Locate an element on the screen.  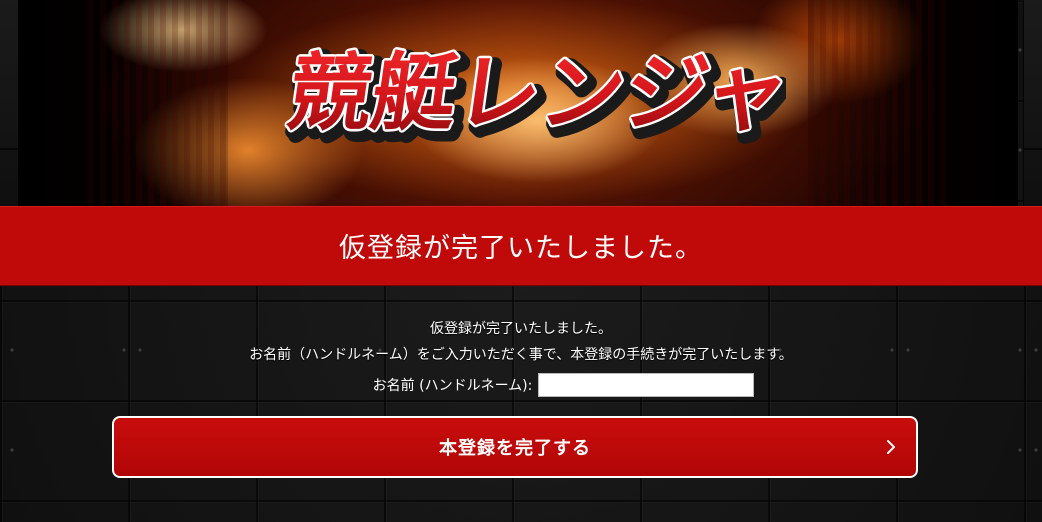
submit-button-label: 本登録を完了する is located at coordinates (515, 448).